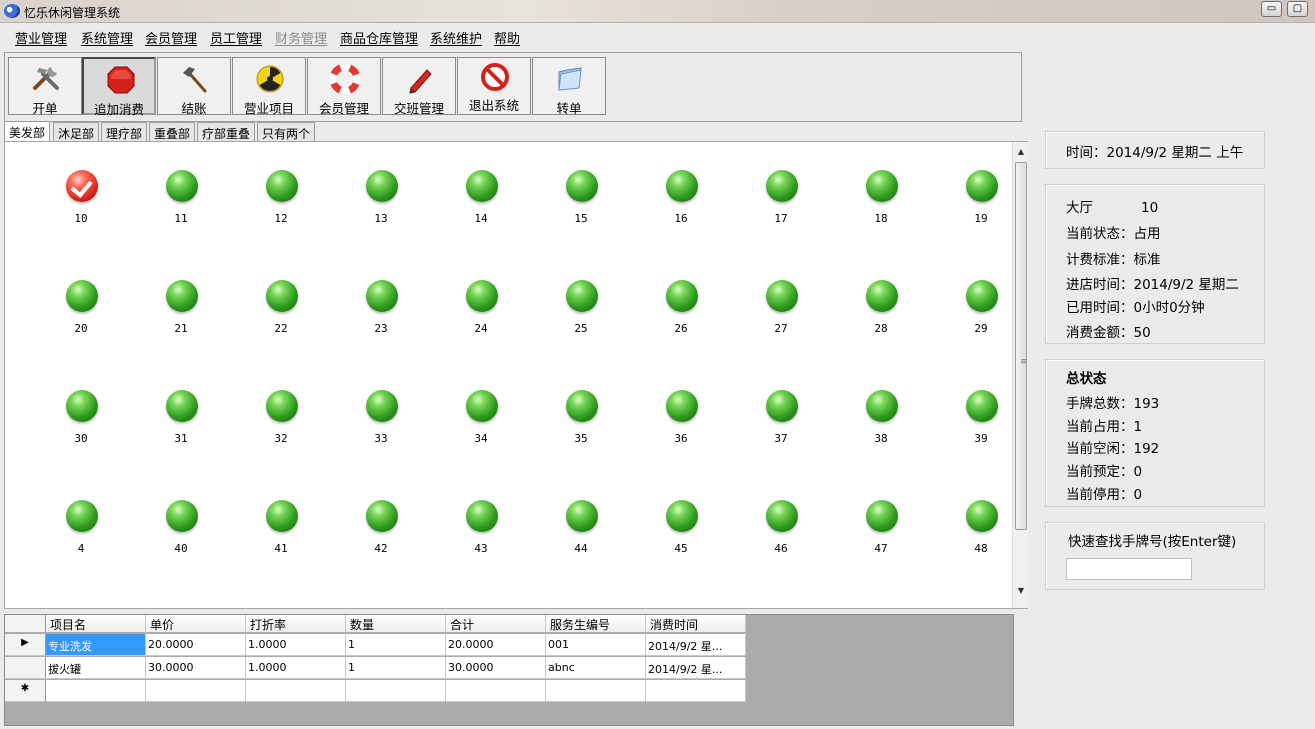  What do you see at coordinates (281, 540) in the screenshot?
I see `room-tile: 41` at bounding box center [281, 540].